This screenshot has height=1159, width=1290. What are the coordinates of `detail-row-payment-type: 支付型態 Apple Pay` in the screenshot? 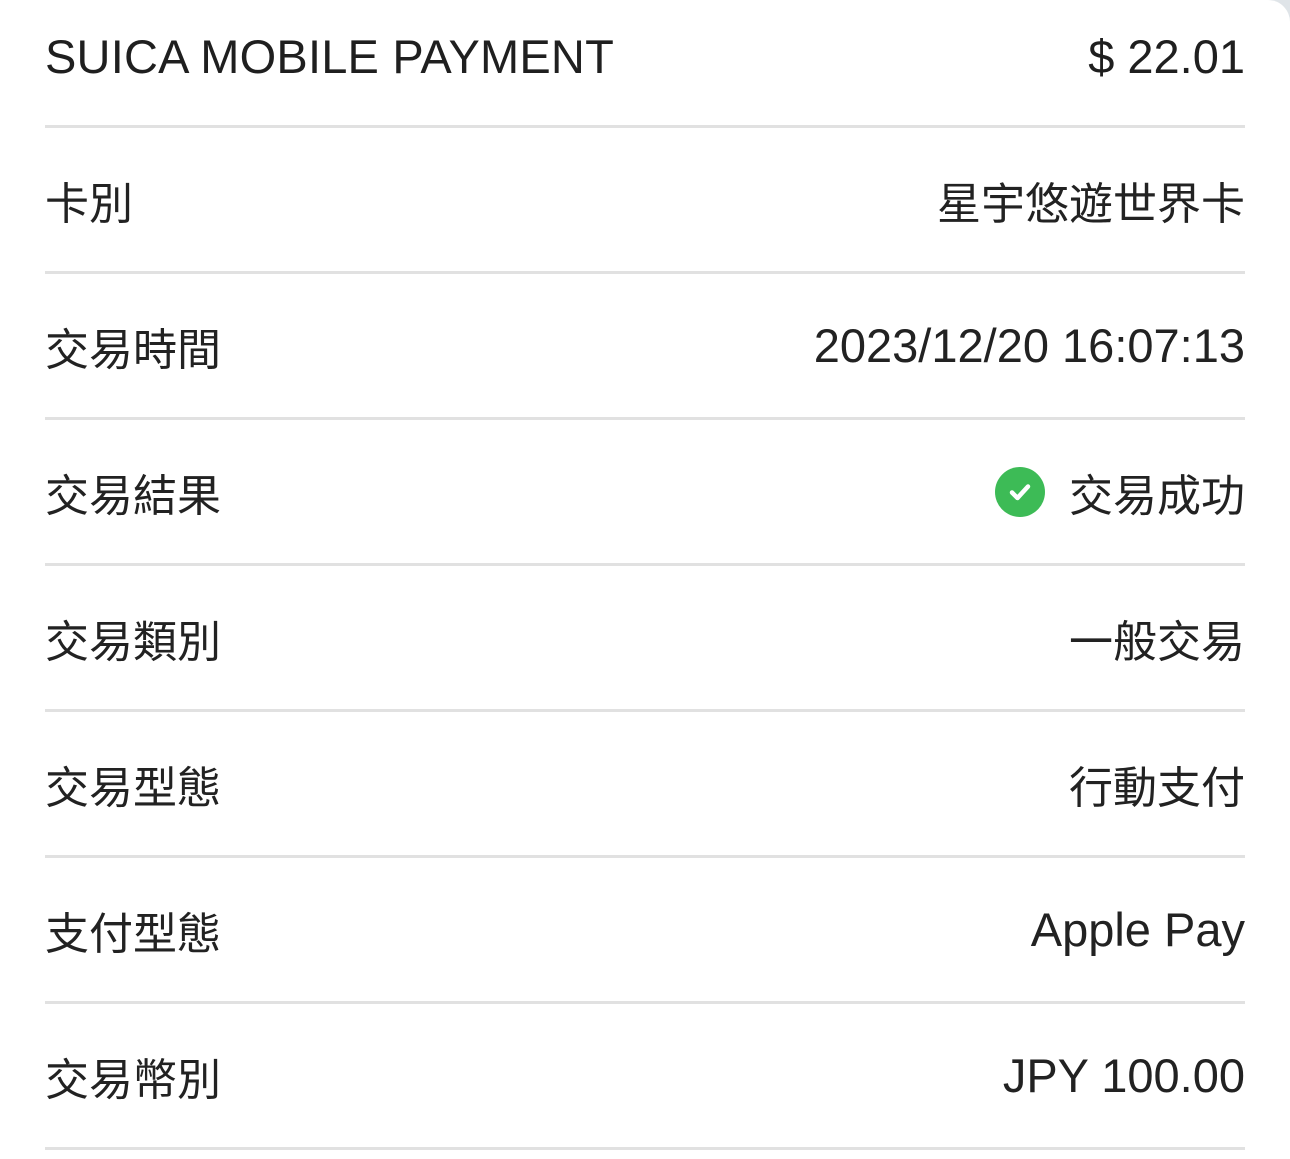 It's located at (645, 931).